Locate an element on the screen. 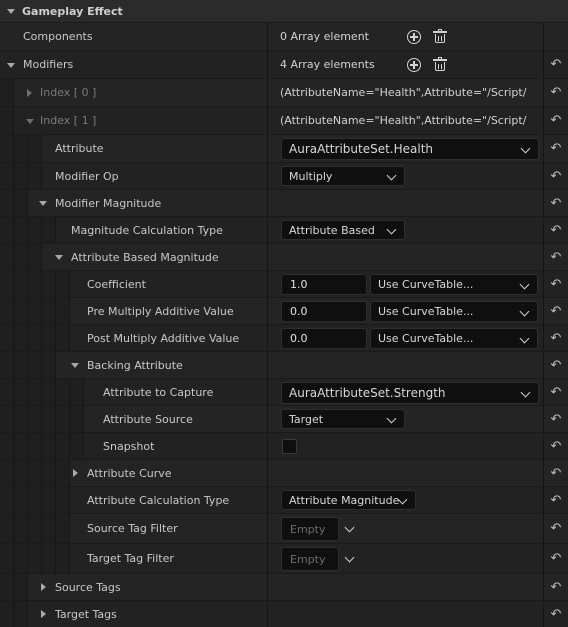 The height and width of the screenshot is (627, 568). row-target-tag-filter: Target Tag Filter Empty ↶ is located at coordinates (284, 558).